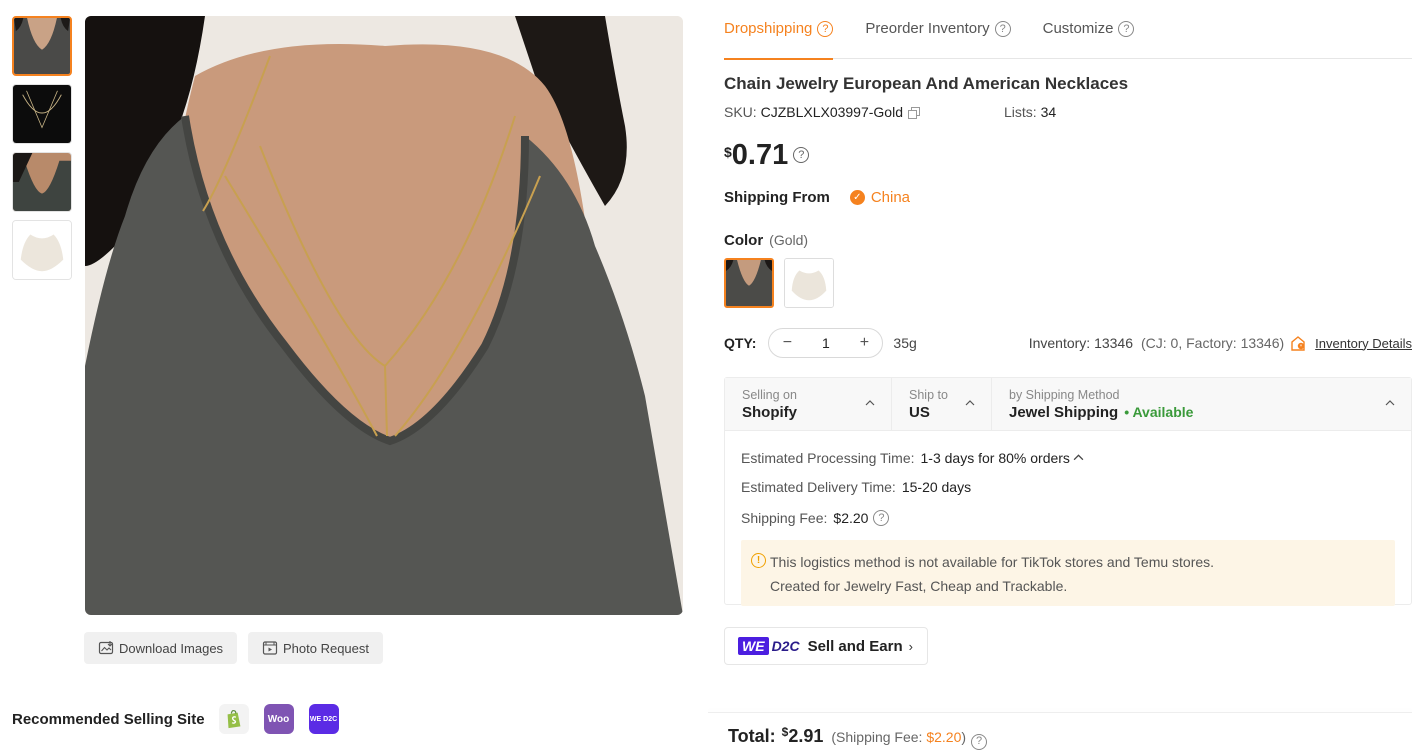 Image resolution: width=1425 pixels, height=753 pixels. I want to click on total-amount: 2.91, so click(806, 736).